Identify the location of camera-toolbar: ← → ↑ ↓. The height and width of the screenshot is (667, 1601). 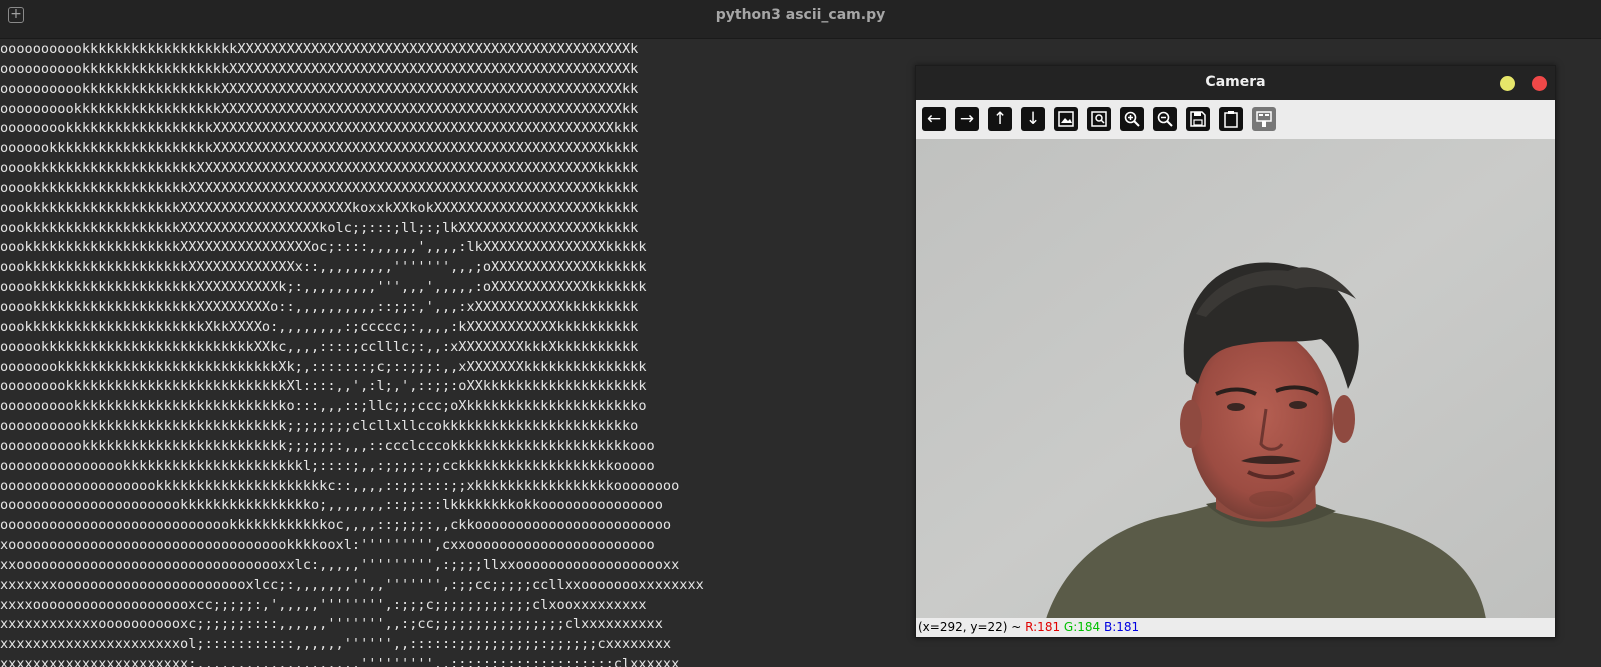
(1235, 119).